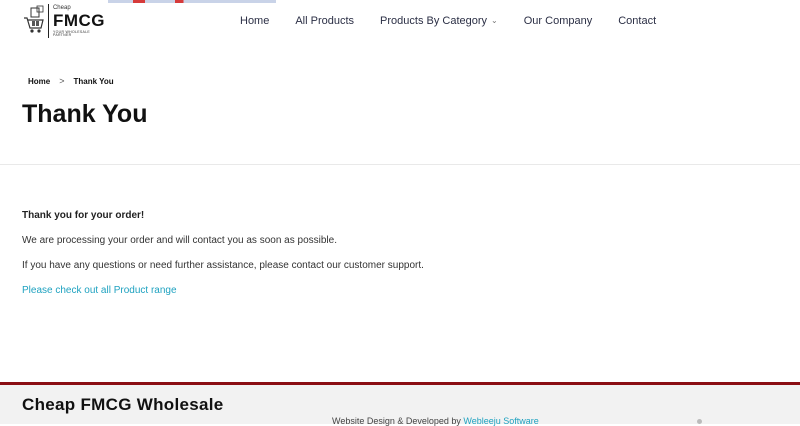 The height and width of the screenshot is (426, 800). Describe the element at coordinates (34, 21) in the screenshot. I see `shopping-cart-icon` at that location.